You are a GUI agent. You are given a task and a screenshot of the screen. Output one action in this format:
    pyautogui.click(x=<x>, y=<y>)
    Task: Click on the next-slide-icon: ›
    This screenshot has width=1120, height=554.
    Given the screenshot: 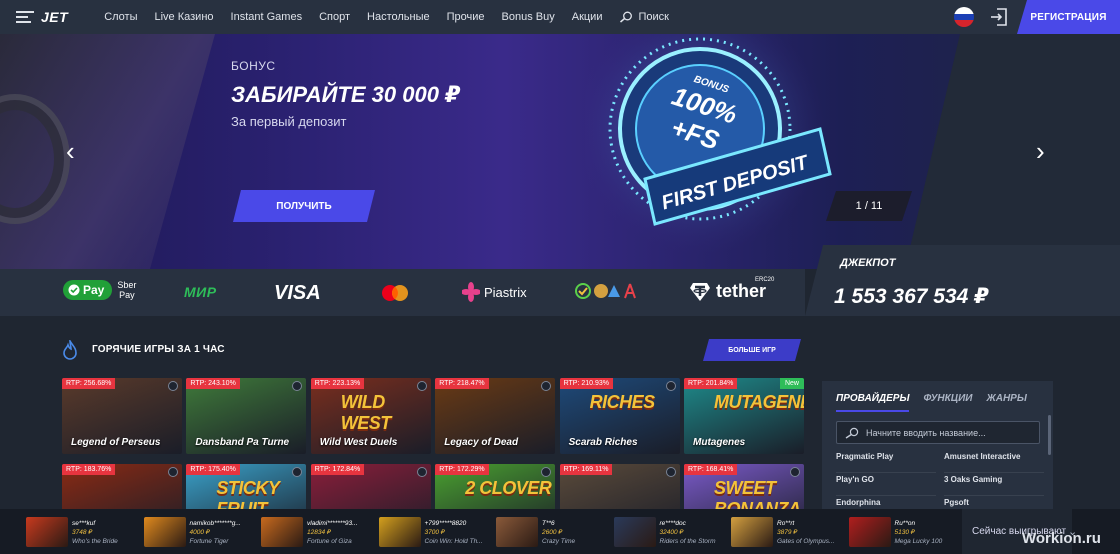 What is the action you would take?
    pyautogui.click(x=1040, y=151)
    